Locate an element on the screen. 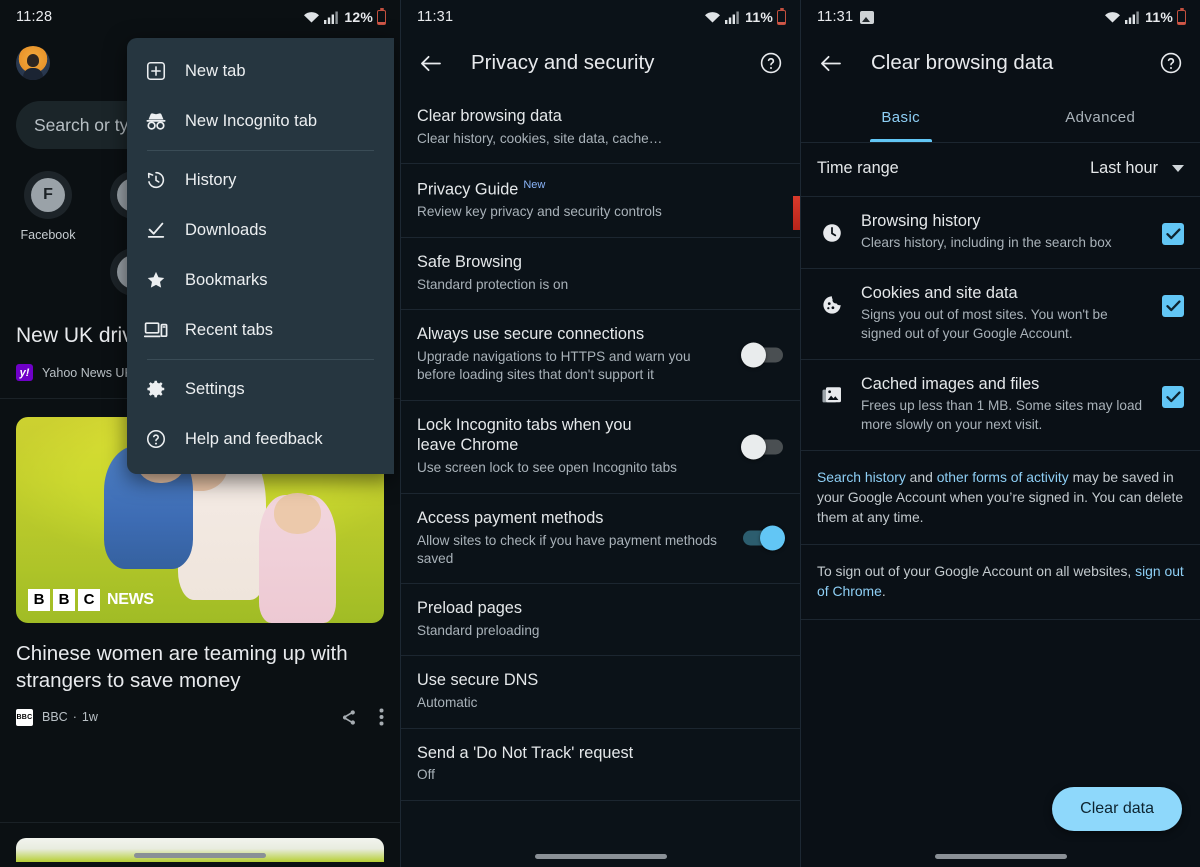 The image size is (1200, 867). recent-tabs-icon is located at coordinates (156, 330).